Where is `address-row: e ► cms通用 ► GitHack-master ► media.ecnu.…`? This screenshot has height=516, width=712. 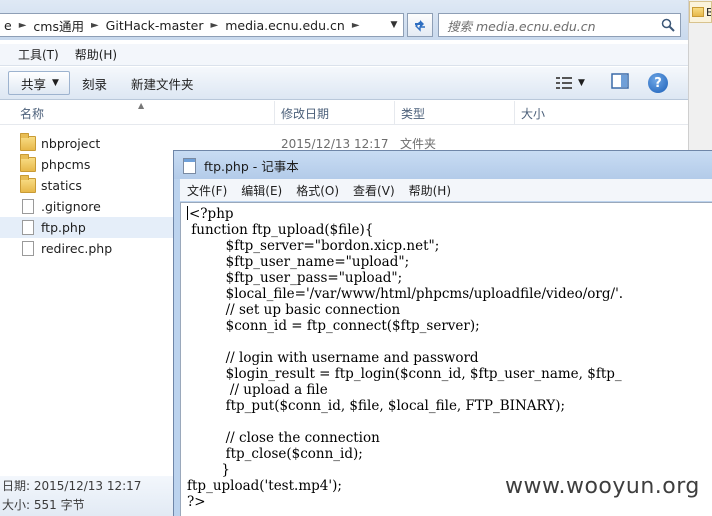
address-row: e ► cms通用 ► GitHack-master ► media.ecnu.… is located at coordinates (356, 20).